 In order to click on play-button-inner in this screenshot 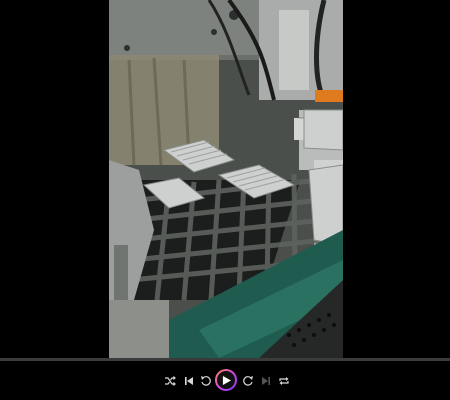, I will do `click(226, 380)`.